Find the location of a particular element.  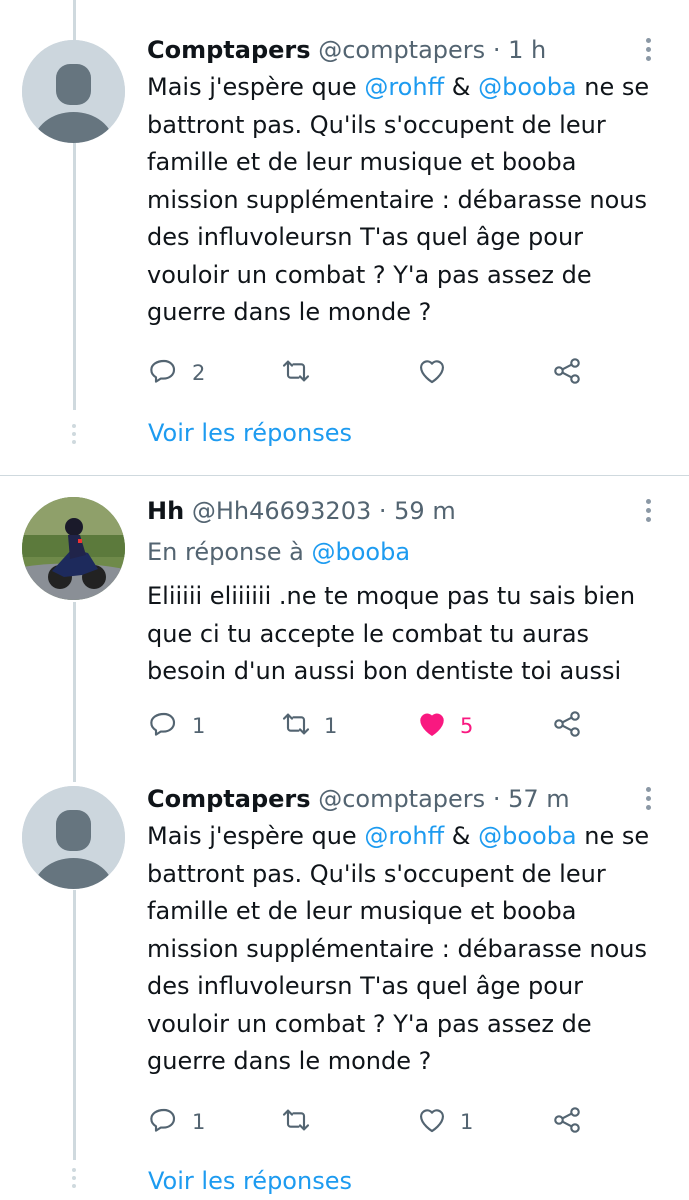

tweet-header: Comptapers @comptapers · 57 m is located at coordinates (358, 799).